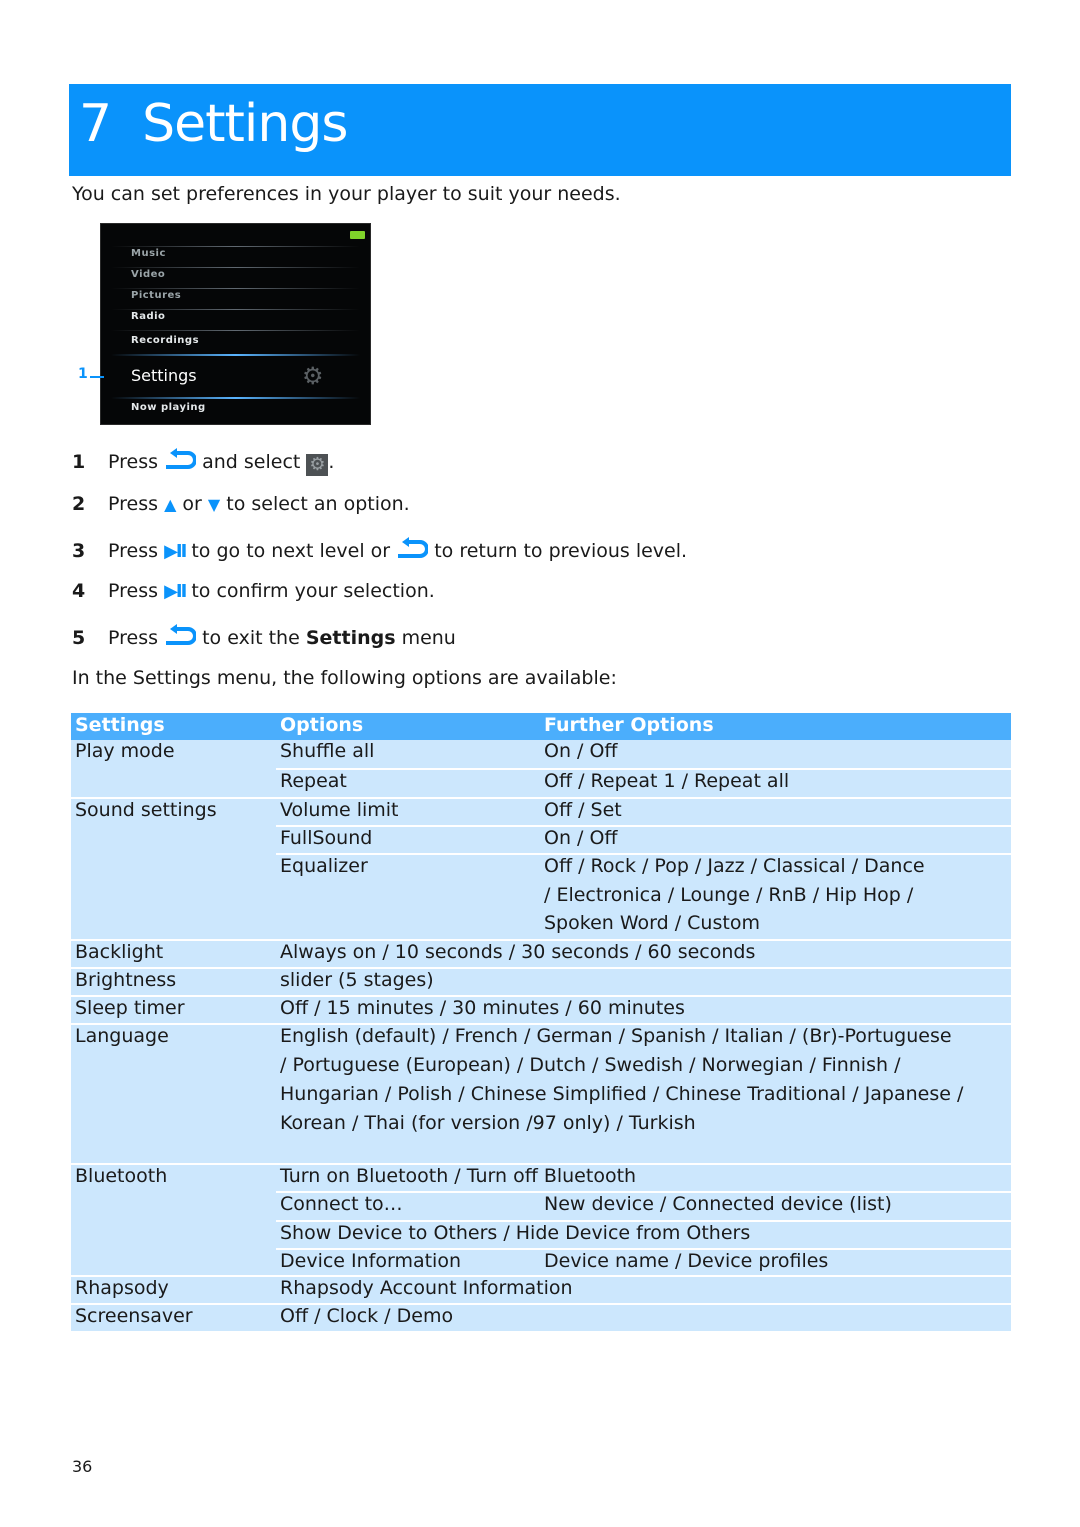 The width and height of the screenshot is (1080, 1527). I want to click on up-arrow-icon: ▲, so click(170, 504).